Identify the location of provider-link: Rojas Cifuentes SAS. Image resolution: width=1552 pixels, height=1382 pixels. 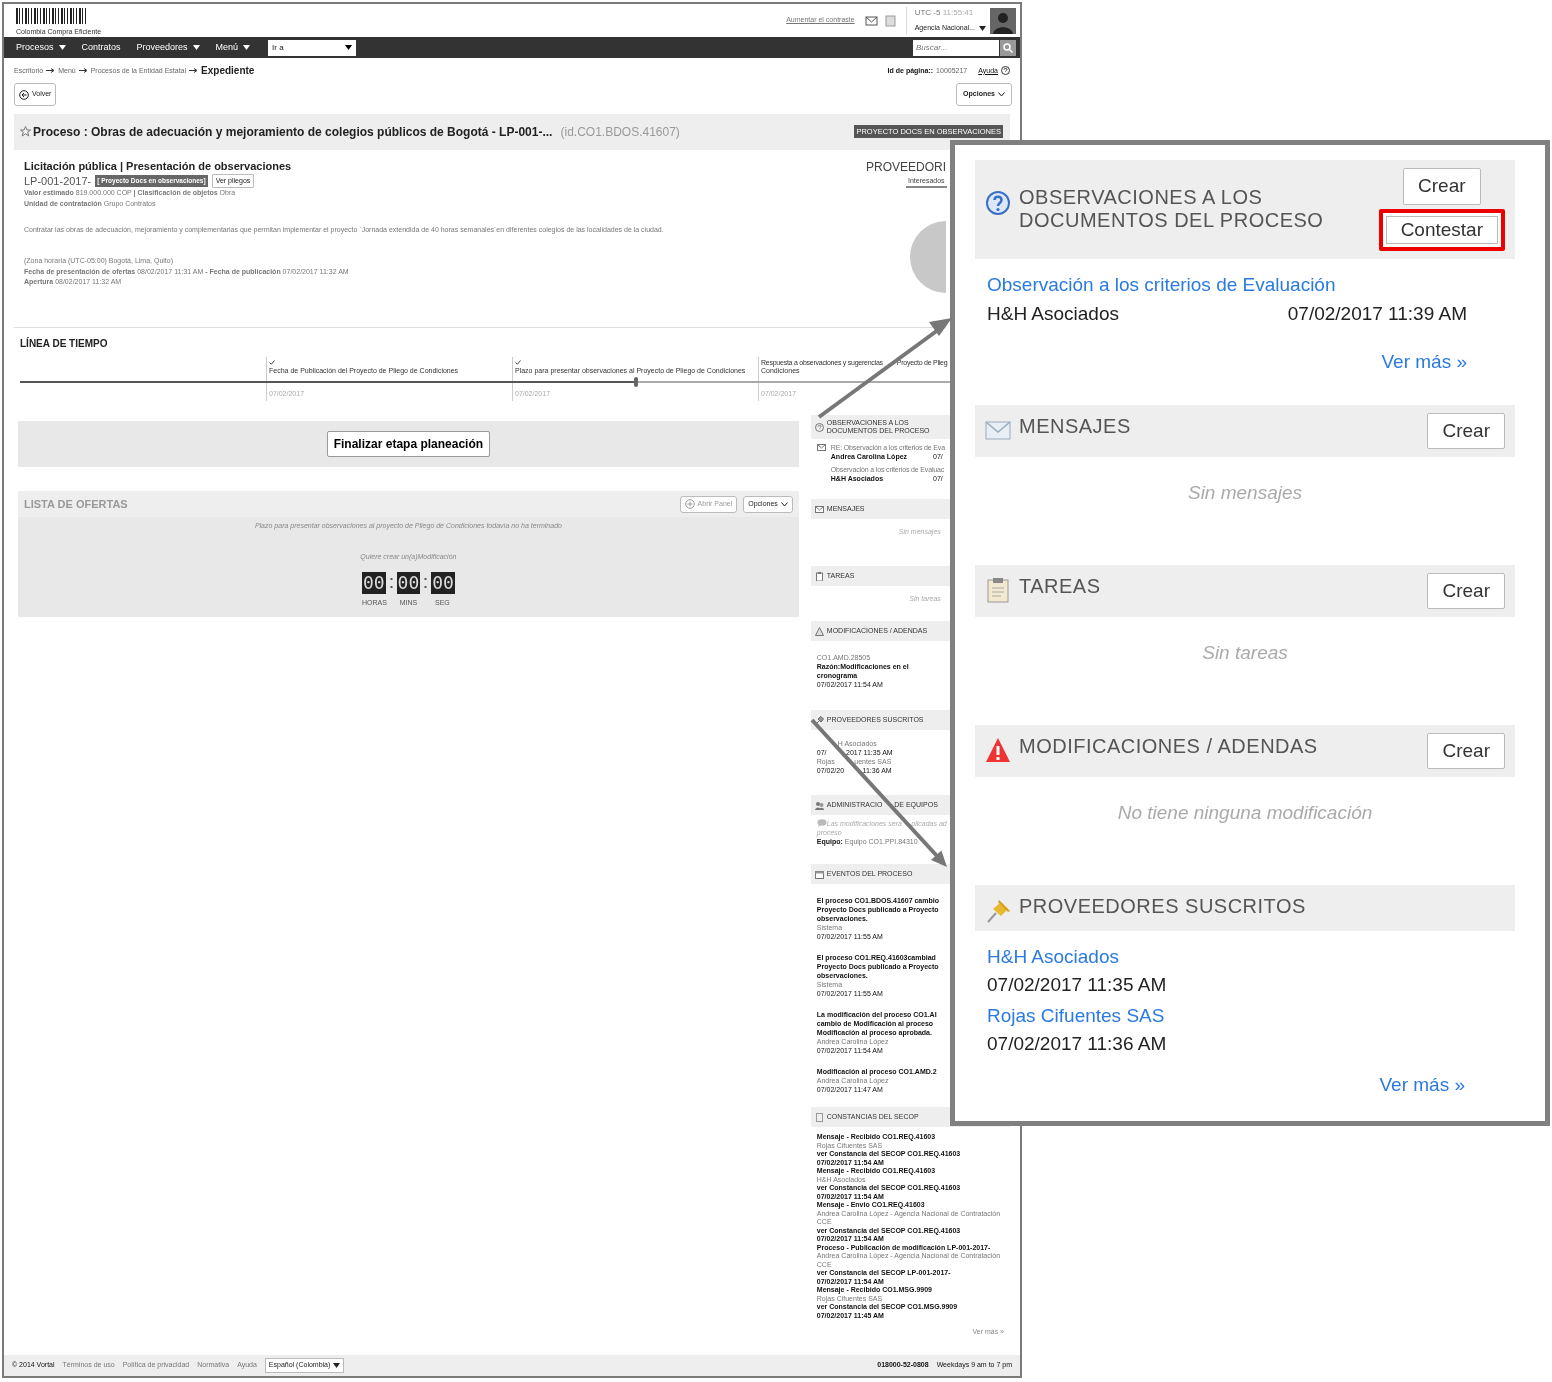
(1245, 1015).